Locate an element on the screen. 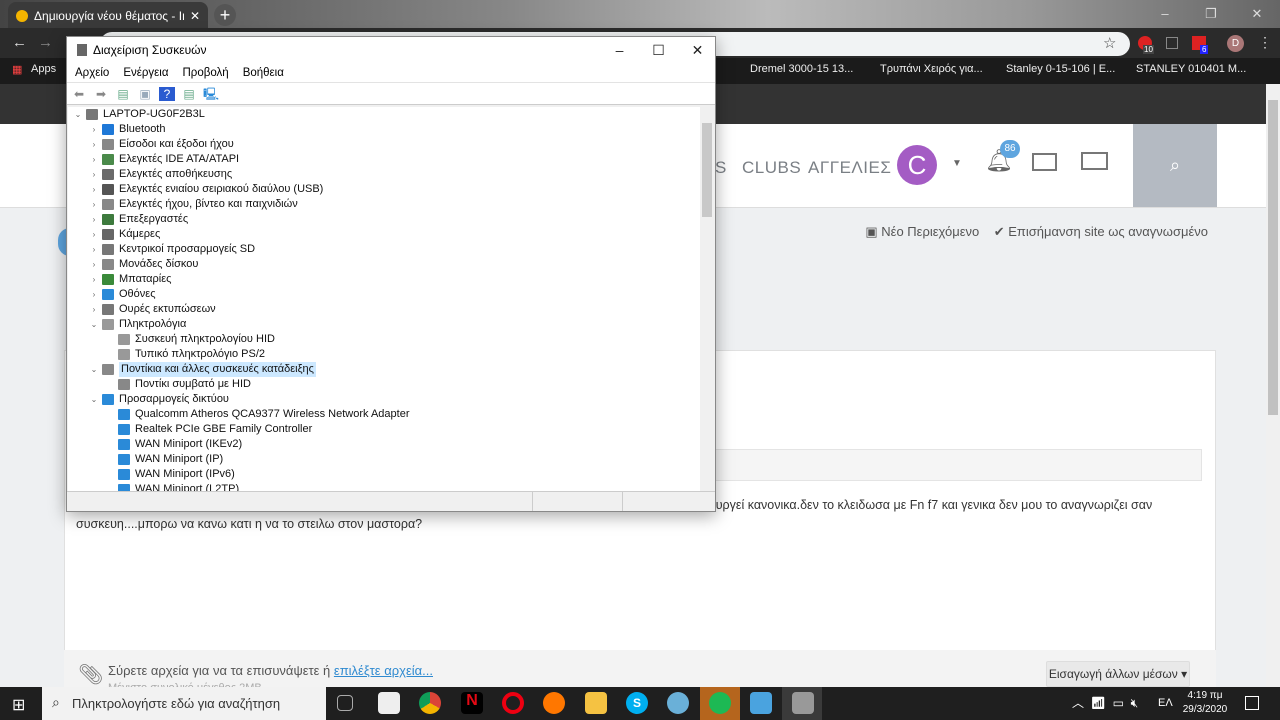 This screenshot has height=720, width=1280. device-tree-item: ⌄ LAPTOP-UG0F2B3L is located at coordinates (384, 114).